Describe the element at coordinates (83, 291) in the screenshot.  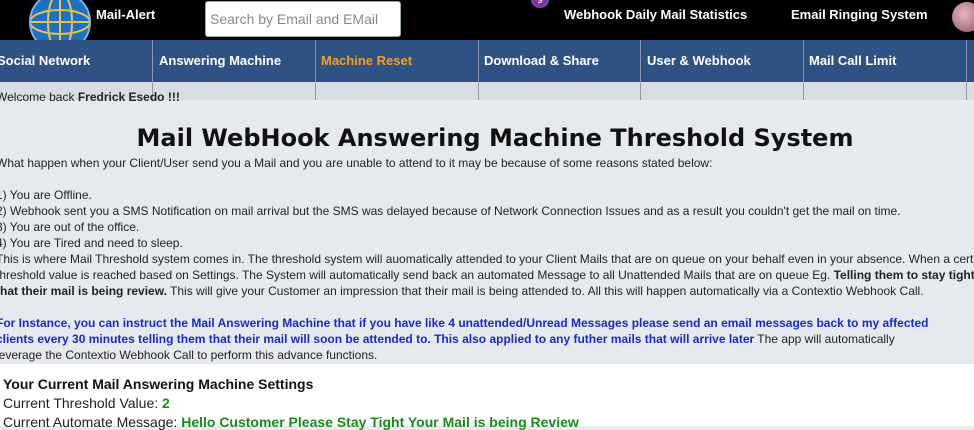
I see `threshold-bold-text: that their mail is being review.` at that location.